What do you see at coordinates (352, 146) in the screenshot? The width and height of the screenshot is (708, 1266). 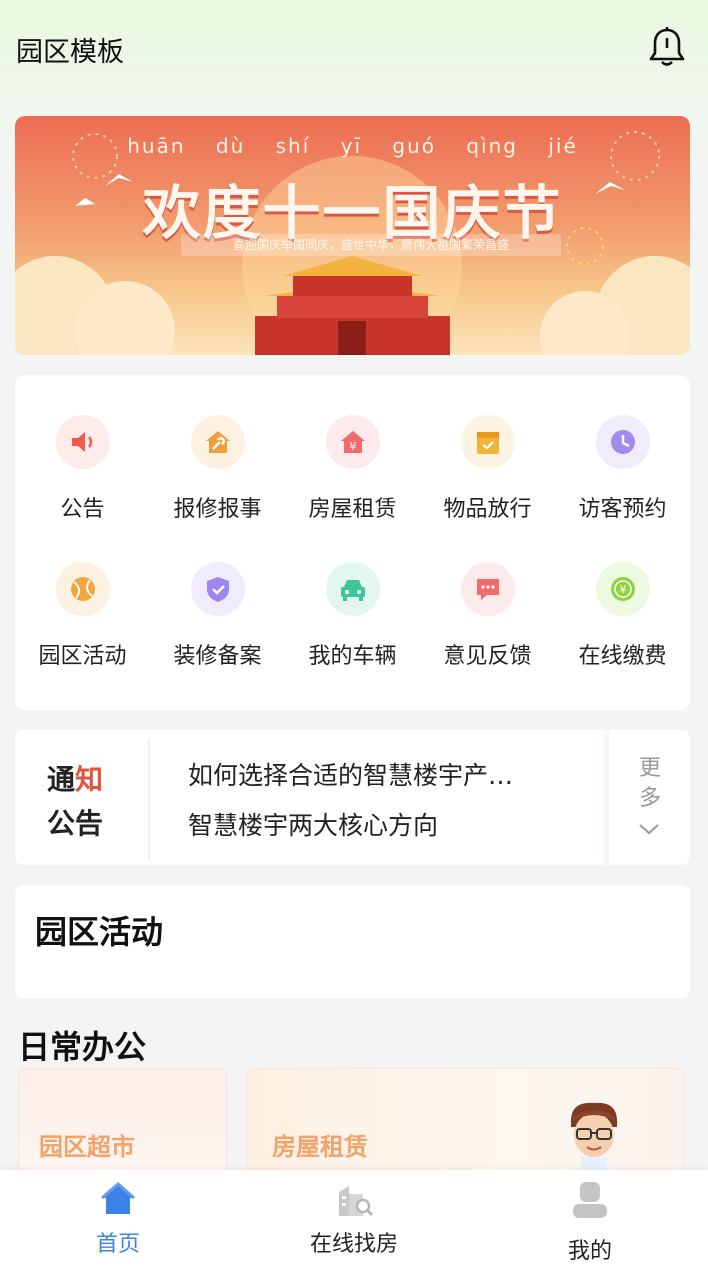 I see `banner-pinyin: huān dù shí yī guó qìng jié` at bounding box center [352, 146].